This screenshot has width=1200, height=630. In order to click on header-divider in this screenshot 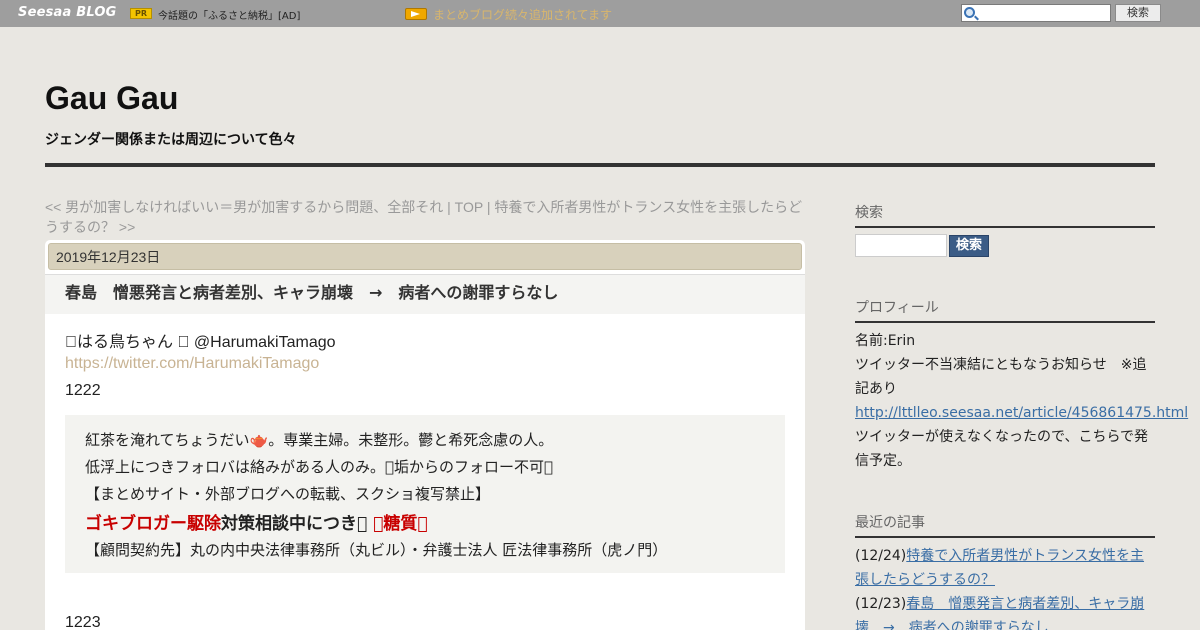, I will do `click(600, 165)`.